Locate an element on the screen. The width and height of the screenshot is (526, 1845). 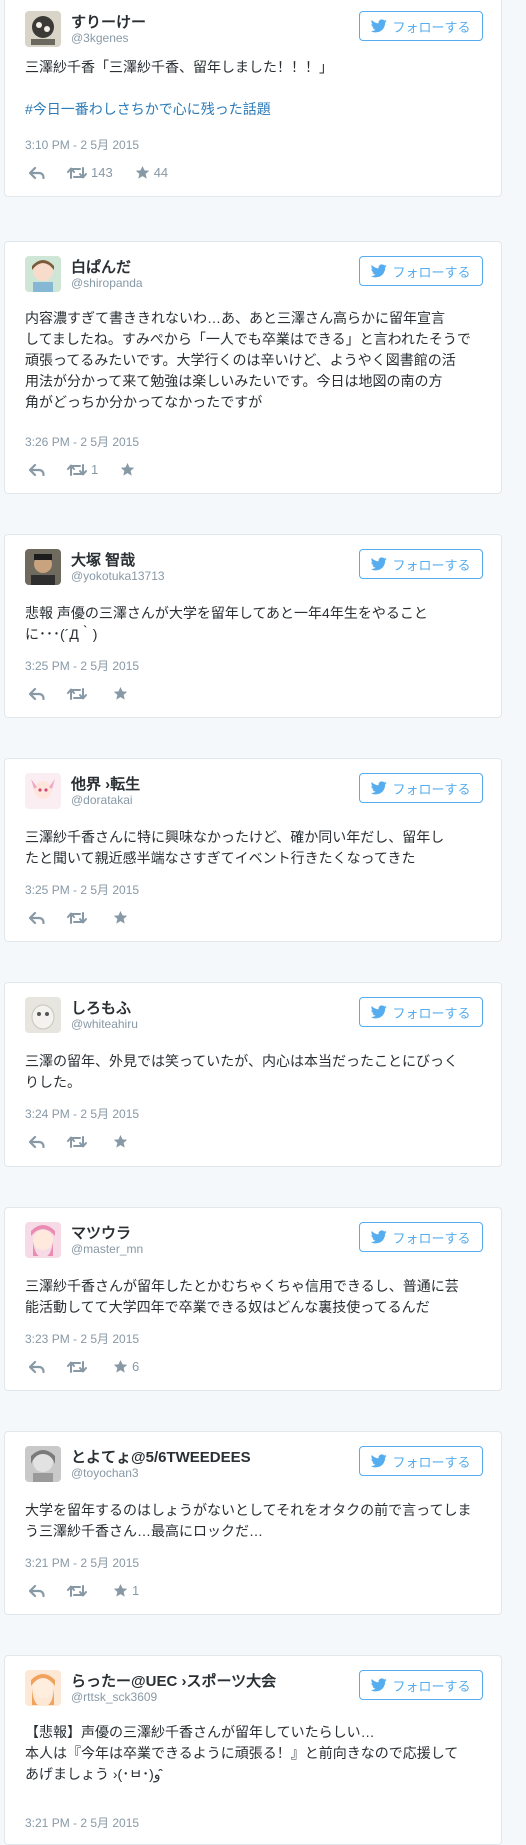
tweet-text-line: 三澤紗千香さんが留年したとかむちゃくちゃ信用できるし、普通に芸 is located at coordinates (242, 1286).